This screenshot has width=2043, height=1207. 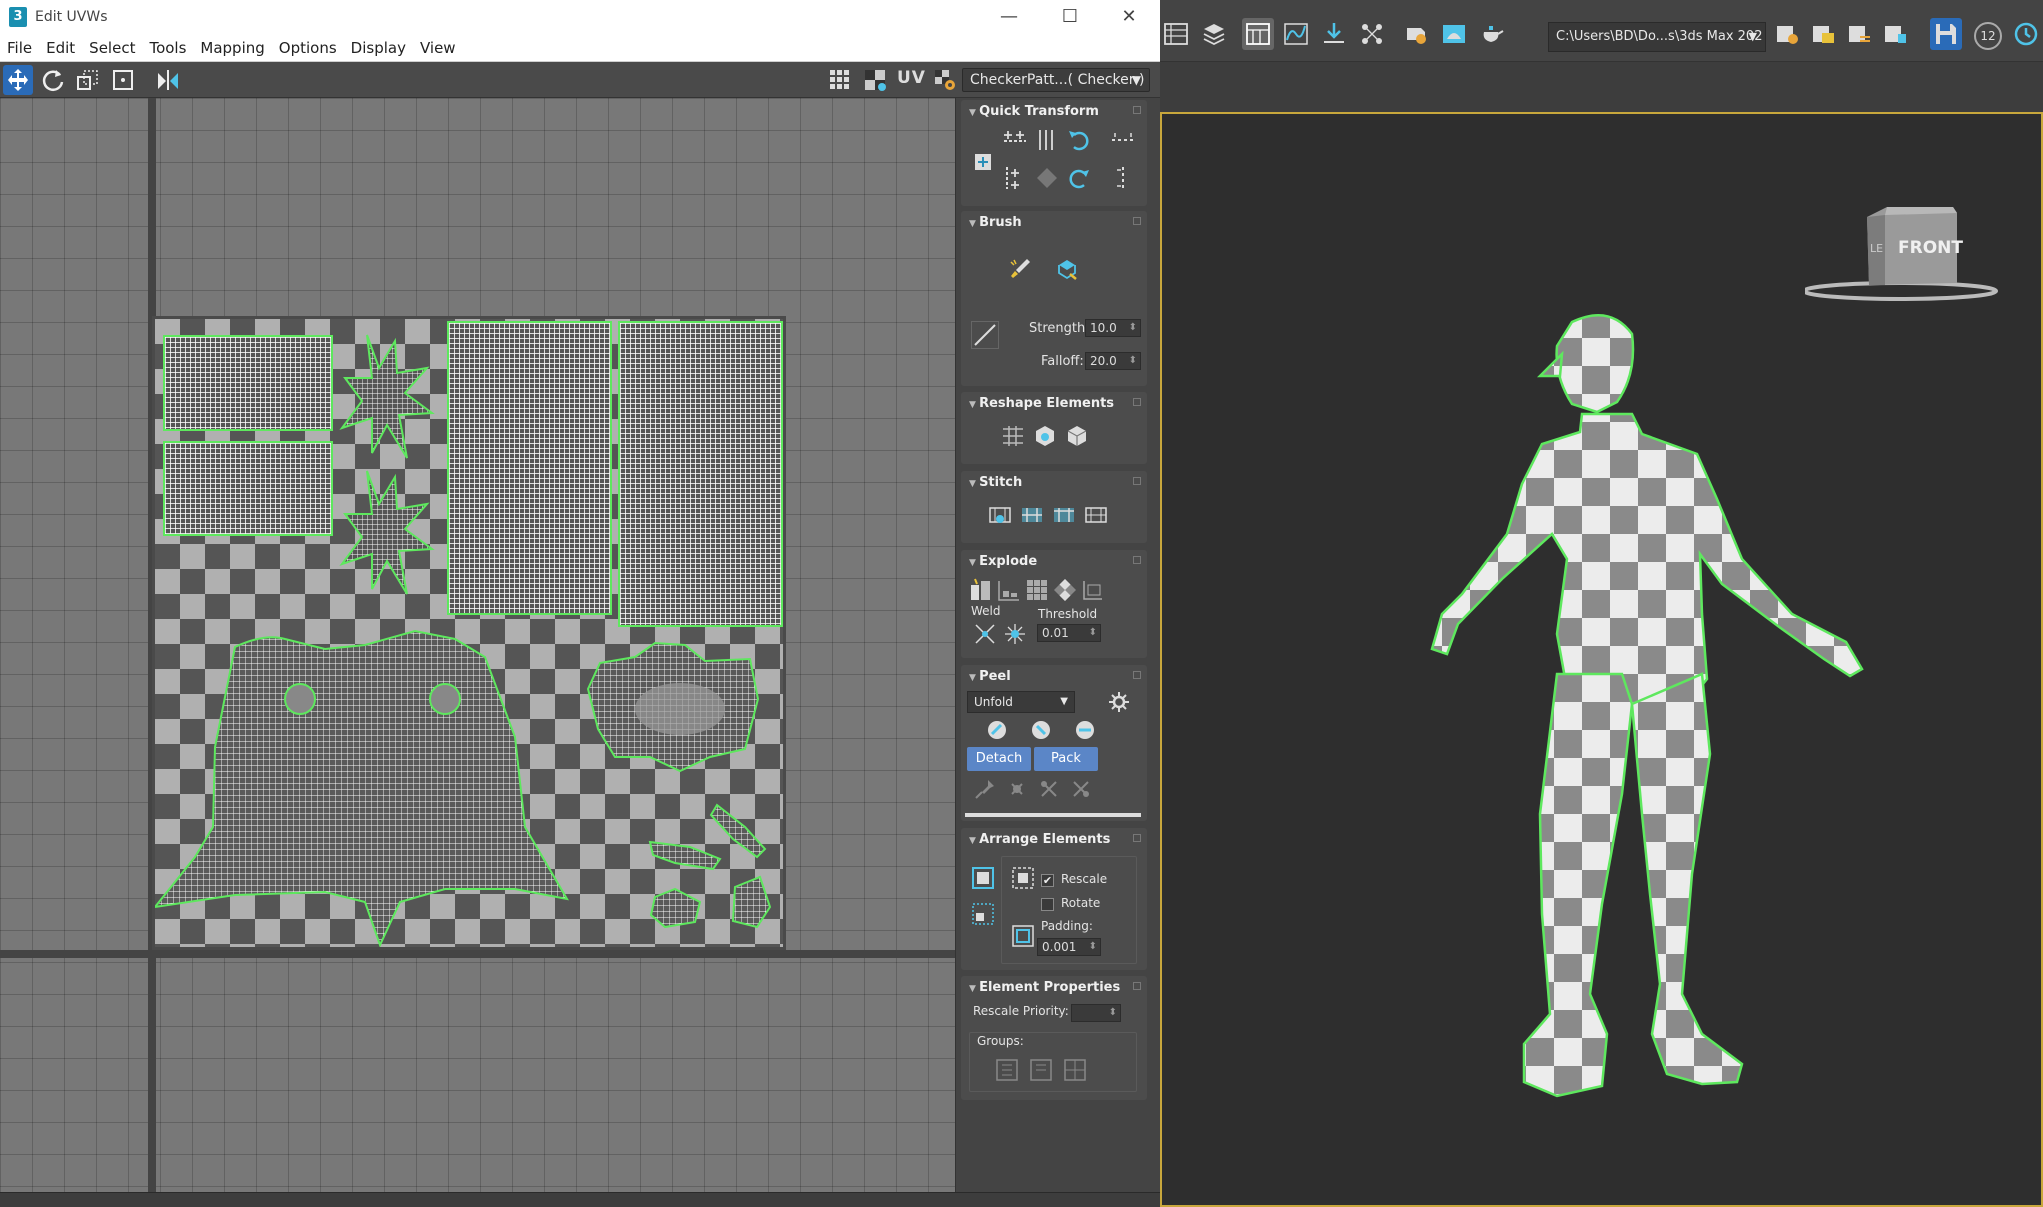 I want to click on reset-peel-button, so click(x=1085, y=730).